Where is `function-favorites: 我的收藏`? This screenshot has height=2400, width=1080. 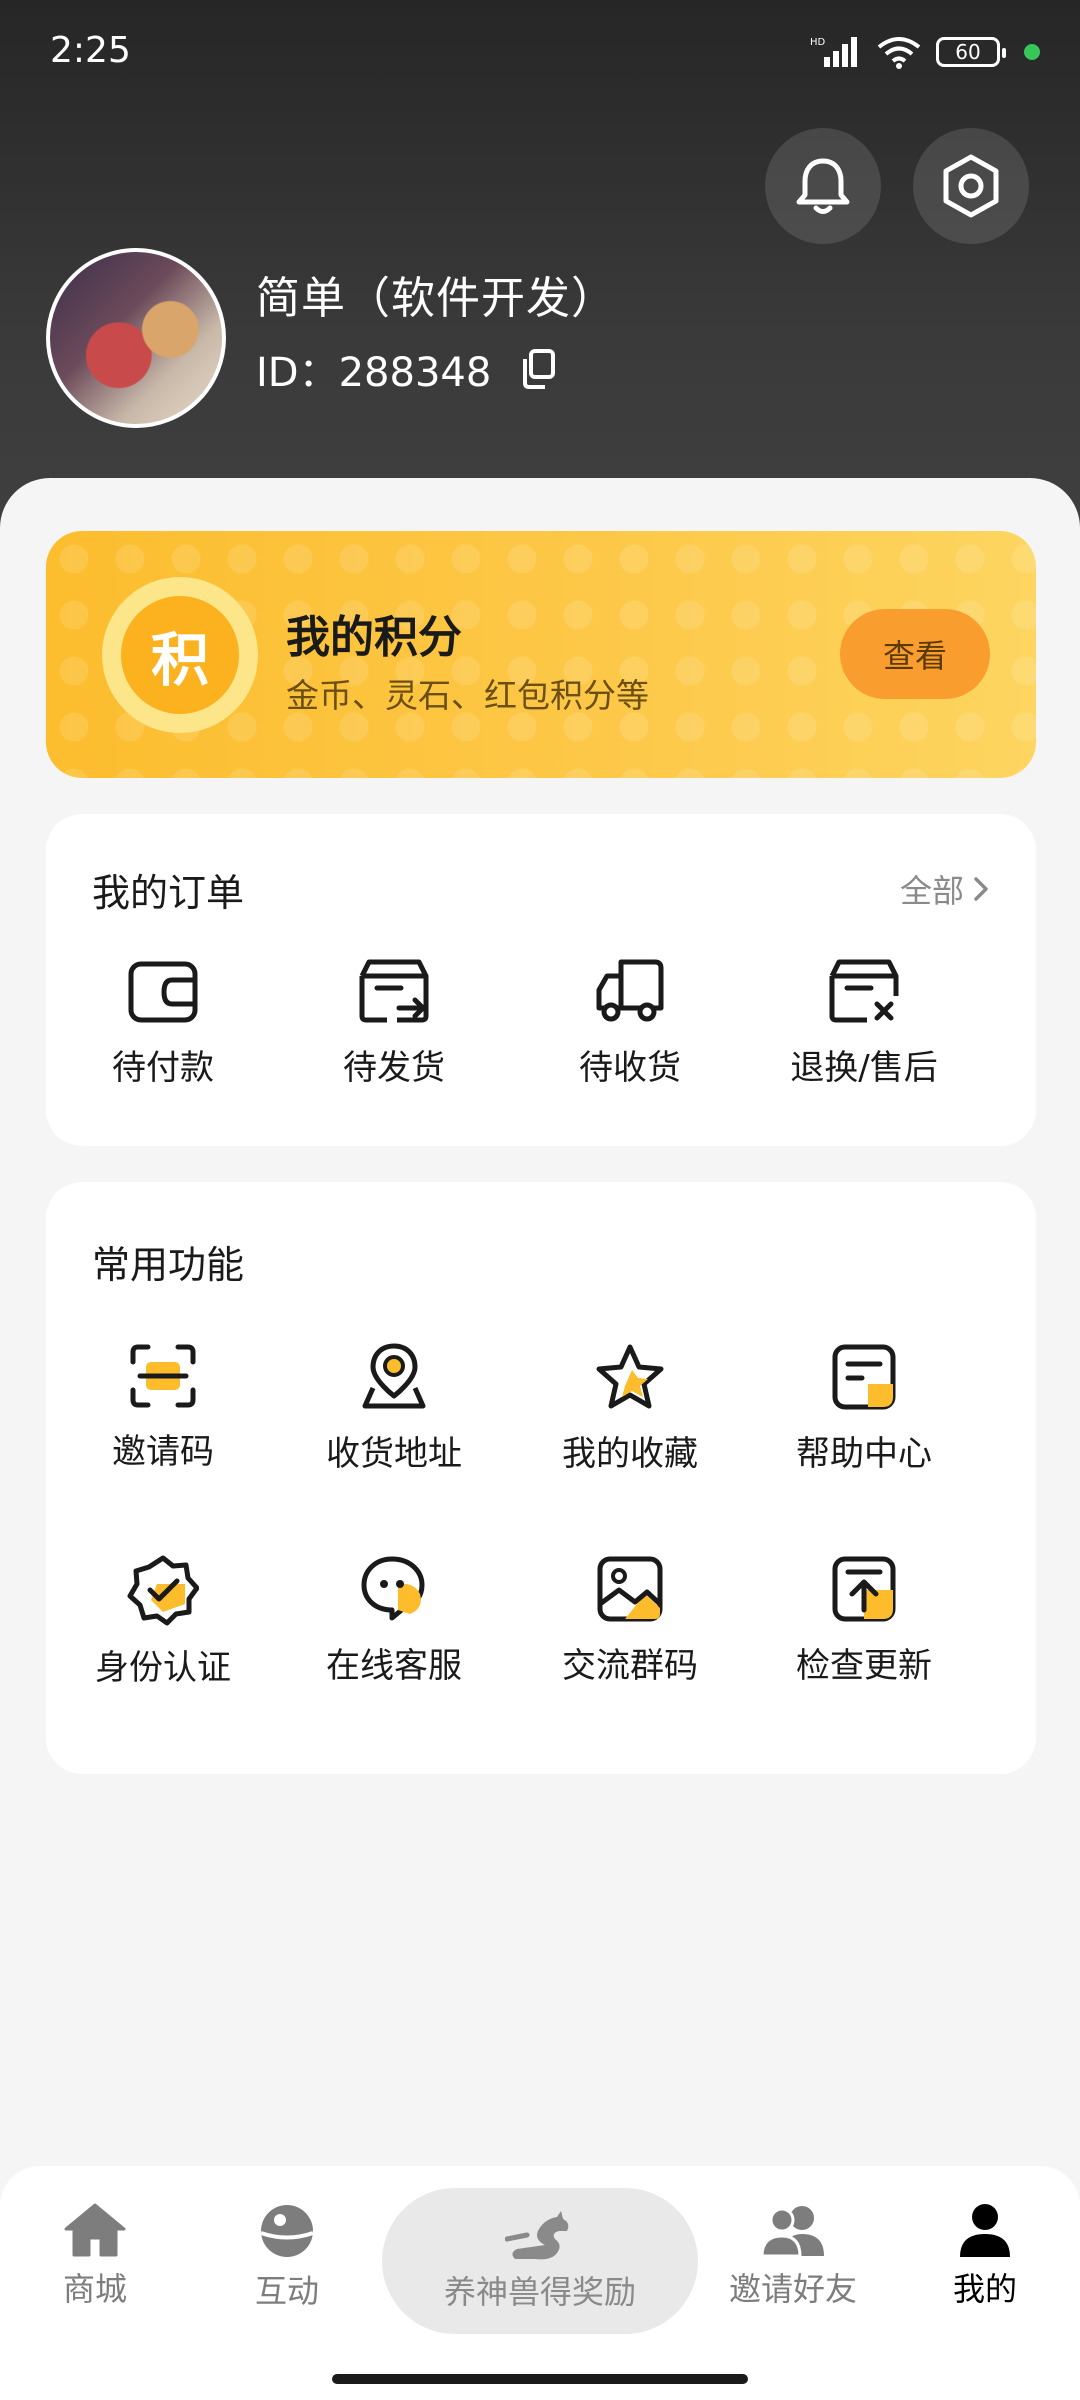 function-favorites: 我的收藏 is located at coordinates (630, 1408).